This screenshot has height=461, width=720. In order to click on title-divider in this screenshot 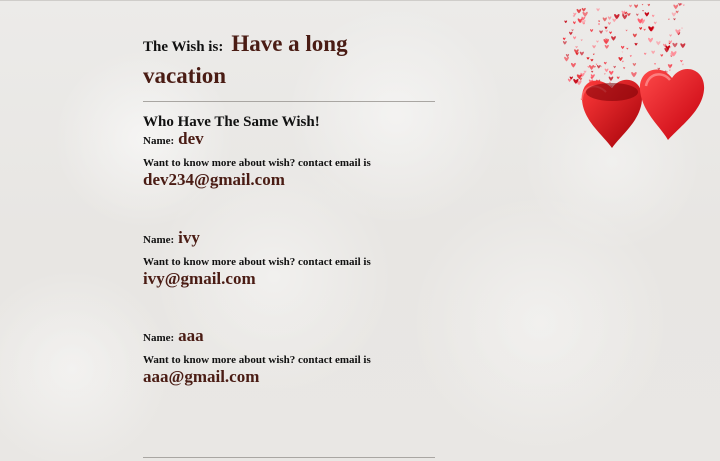, I will do `click(289, 101)`.